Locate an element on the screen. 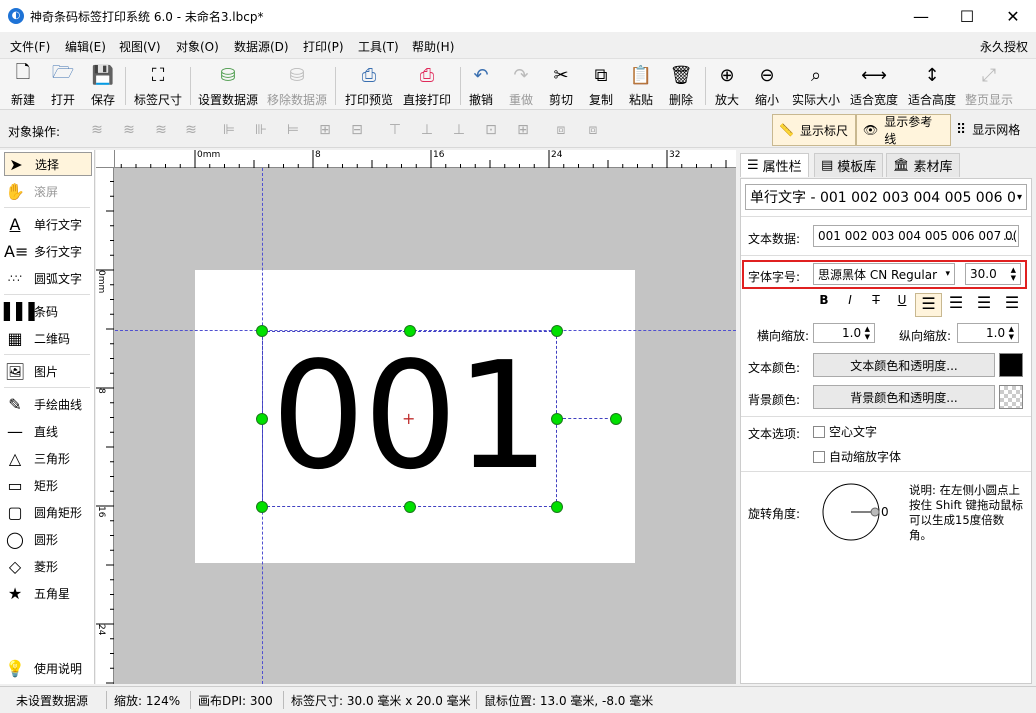  help-button: 💡 使用说明 is located at coordinates (48, 668).